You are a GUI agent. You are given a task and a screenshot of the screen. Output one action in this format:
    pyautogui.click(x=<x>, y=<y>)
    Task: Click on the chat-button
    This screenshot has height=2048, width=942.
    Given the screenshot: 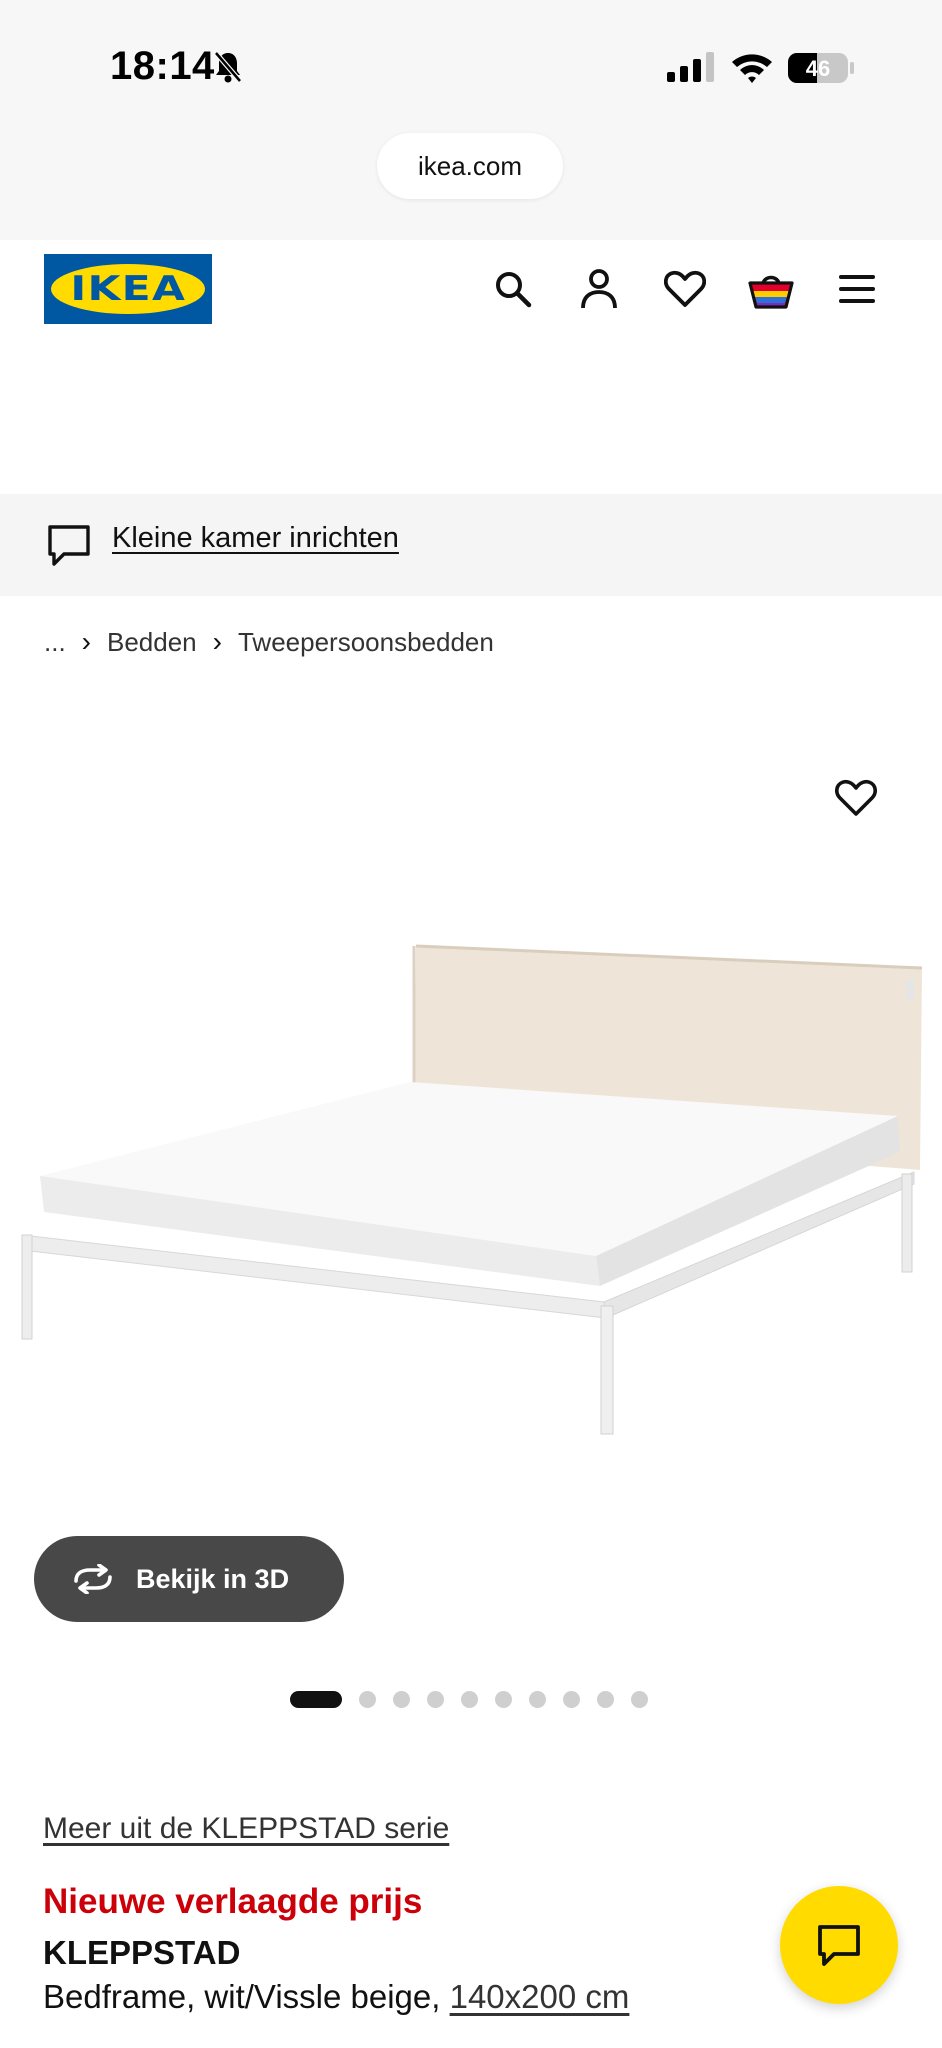 What is the action you would take?
    pyautogui.click(x=839, y=1945)
    